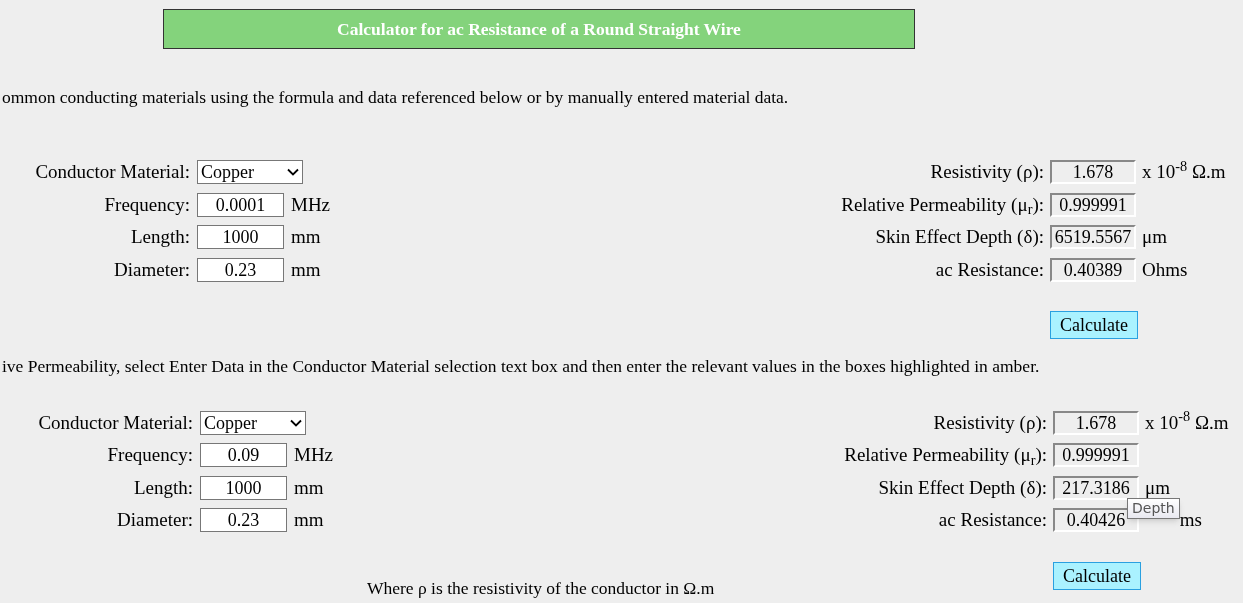 The image size is (1243, 603). I want to click on intro-text: ommon conducting materials using the formula and data referenced below or by manually entered material data., so click(395, 97).